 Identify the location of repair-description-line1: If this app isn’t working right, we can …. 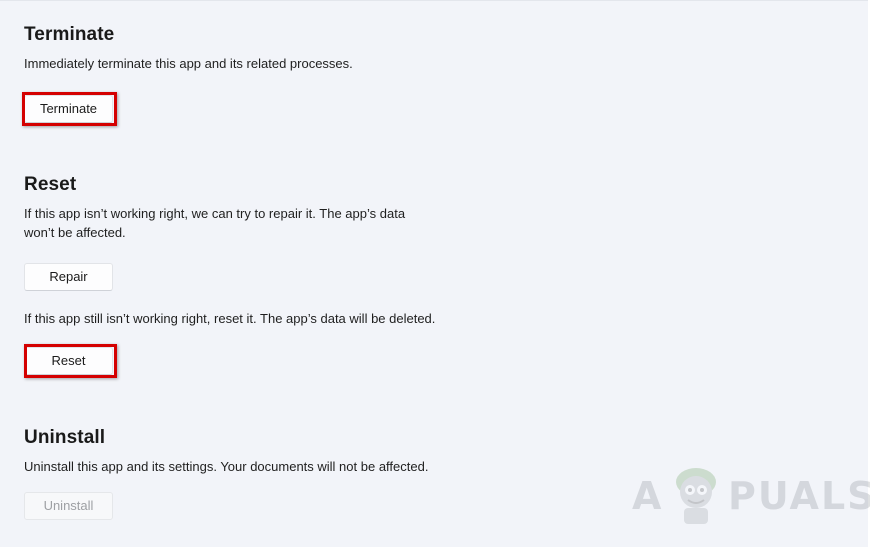
(215, 213).